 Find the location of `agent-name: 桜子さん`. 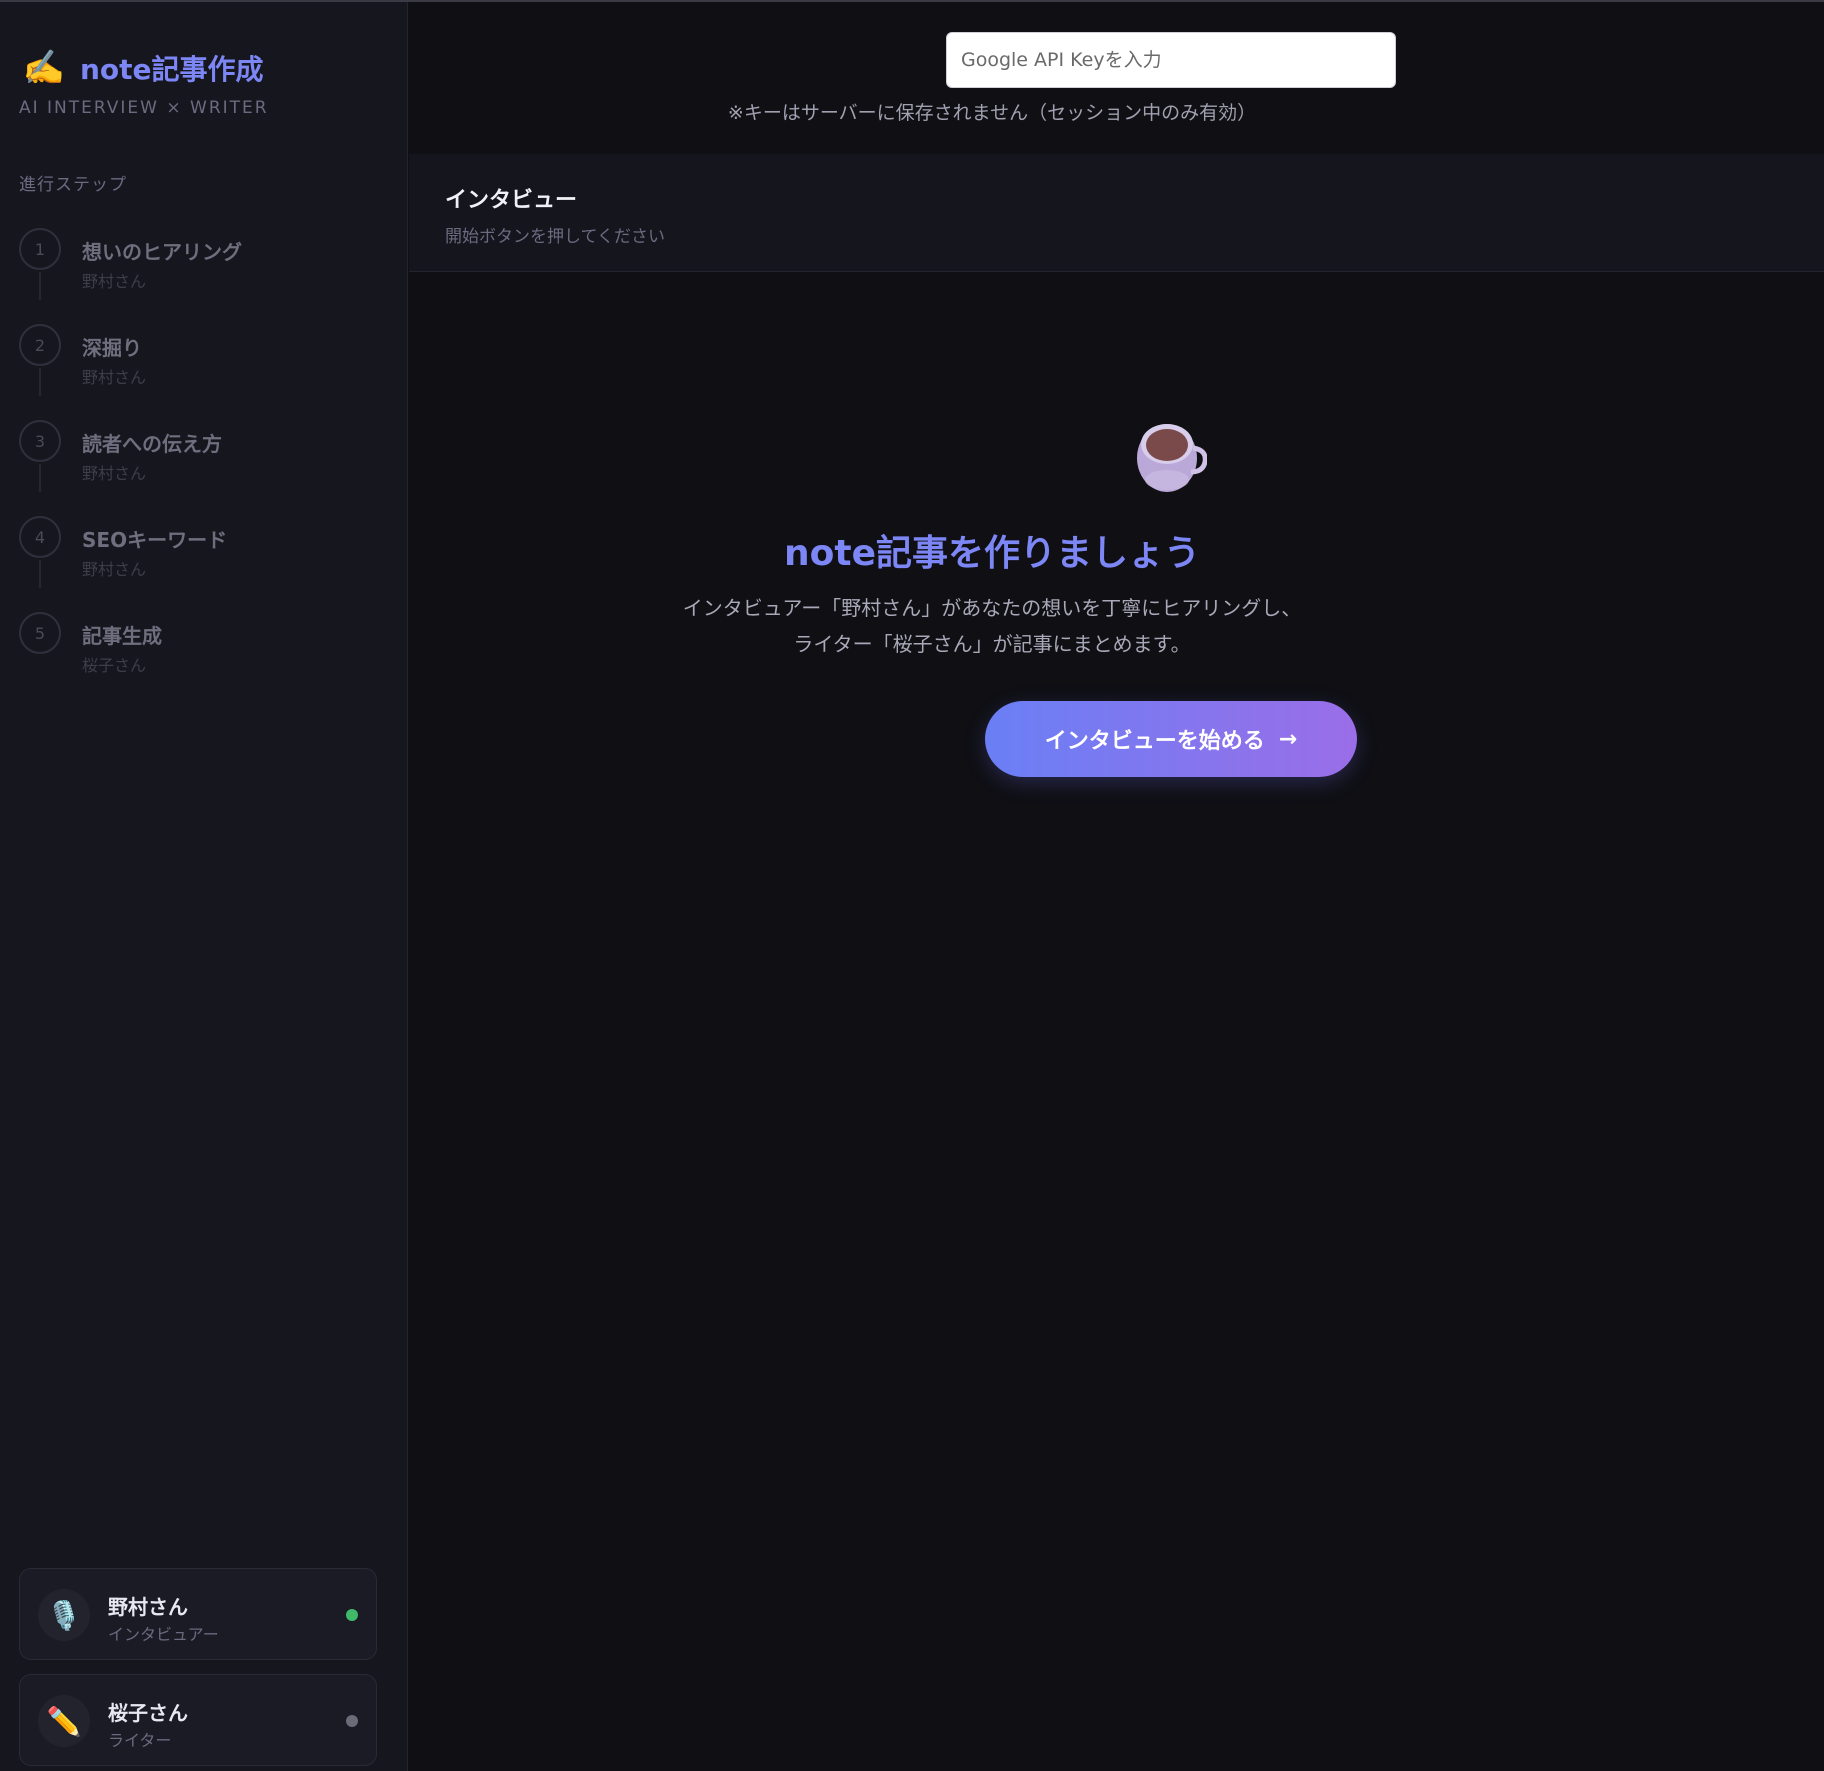

agent-name: 桜子さん is located at coordinates (148, 1713).